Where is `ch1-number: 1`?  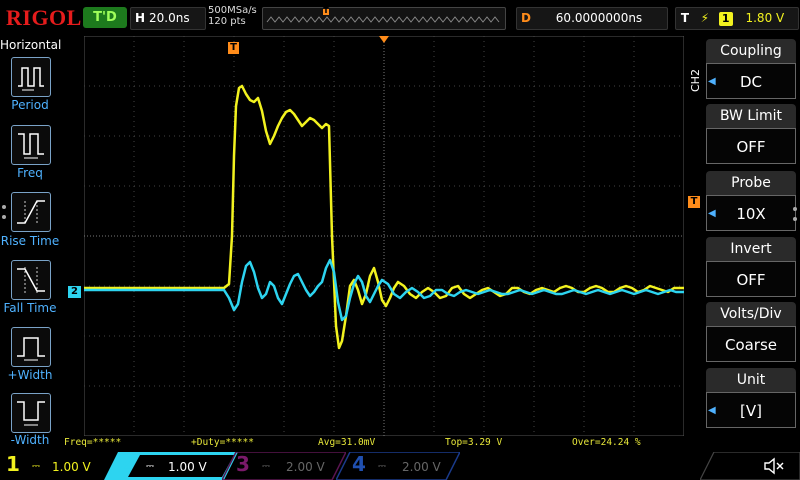 ch1-number: 1 is located at coordinates (13, 464).